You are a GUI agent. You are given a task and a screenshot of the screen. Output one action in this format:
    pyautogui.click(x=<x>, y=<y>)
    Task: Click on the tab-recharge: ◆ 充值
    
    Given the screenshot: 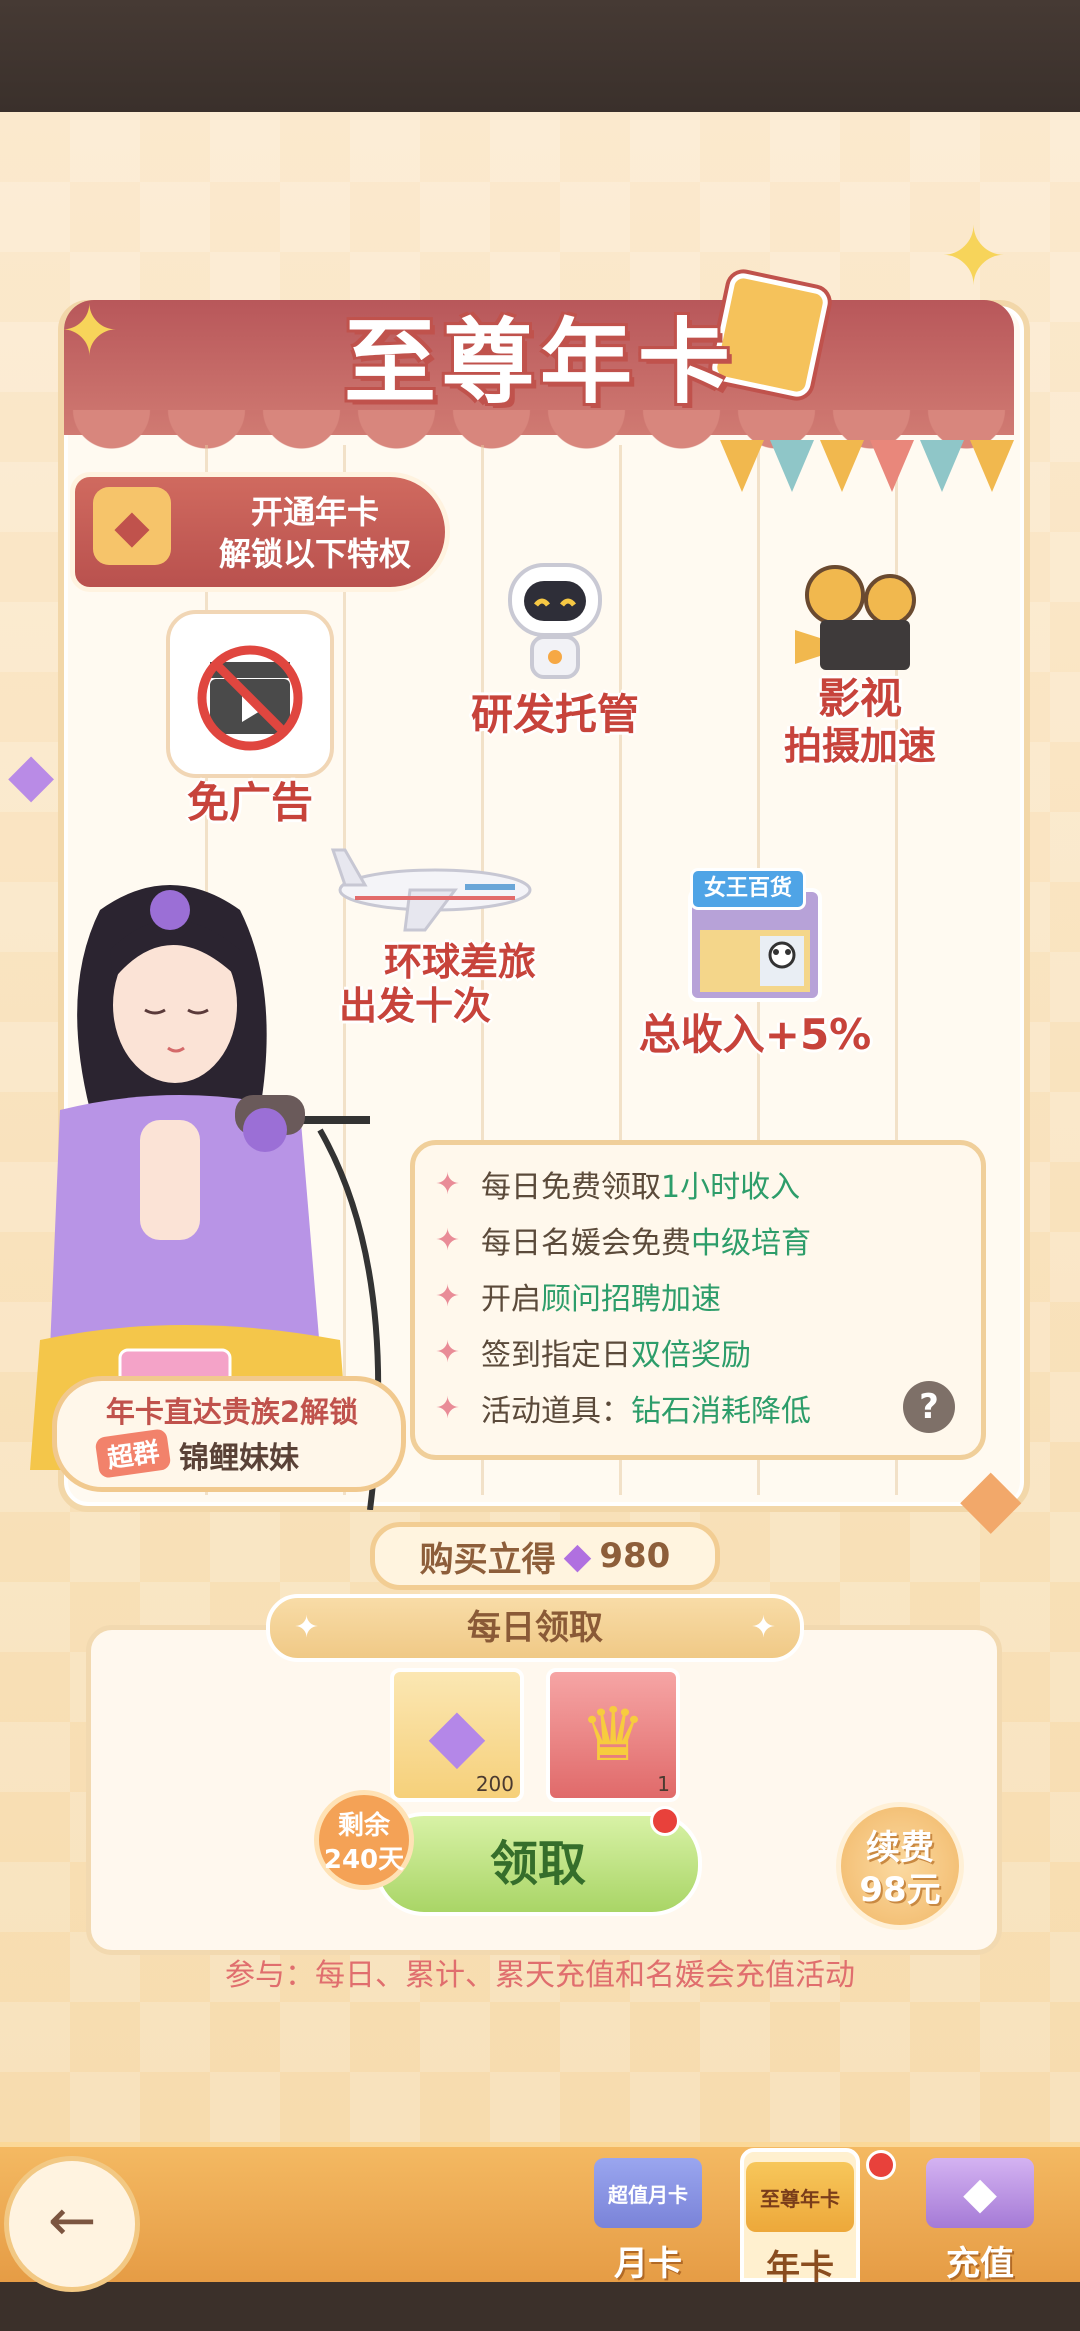 What is the action you would take?
    pyautogui.click(x=980, y=2216)
    